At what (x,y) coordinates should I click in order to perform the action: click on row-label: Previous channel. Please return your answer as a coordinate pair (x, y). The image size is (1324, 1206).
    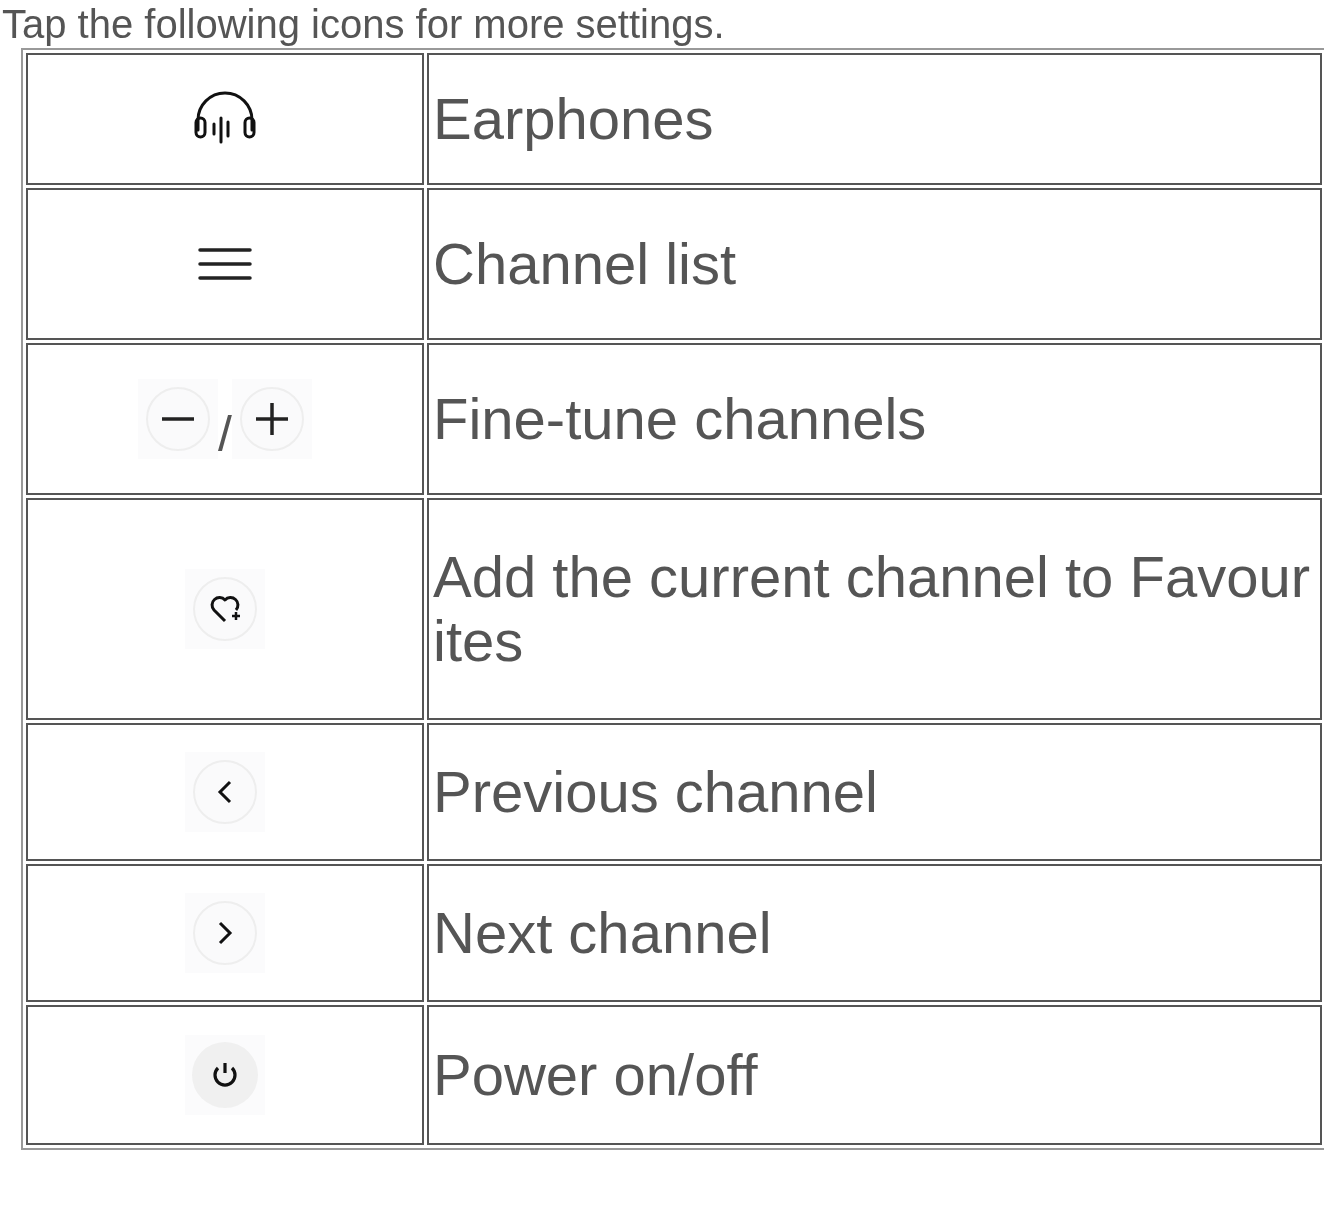
    Looking at the image, I should click on (655, 791).